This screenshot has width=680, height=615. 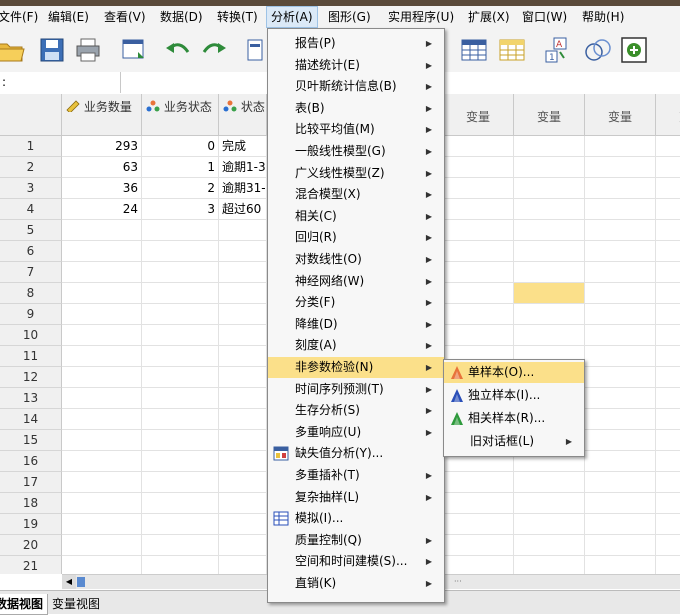 I want to click on row-number: 2, so click(x=31, y=167).